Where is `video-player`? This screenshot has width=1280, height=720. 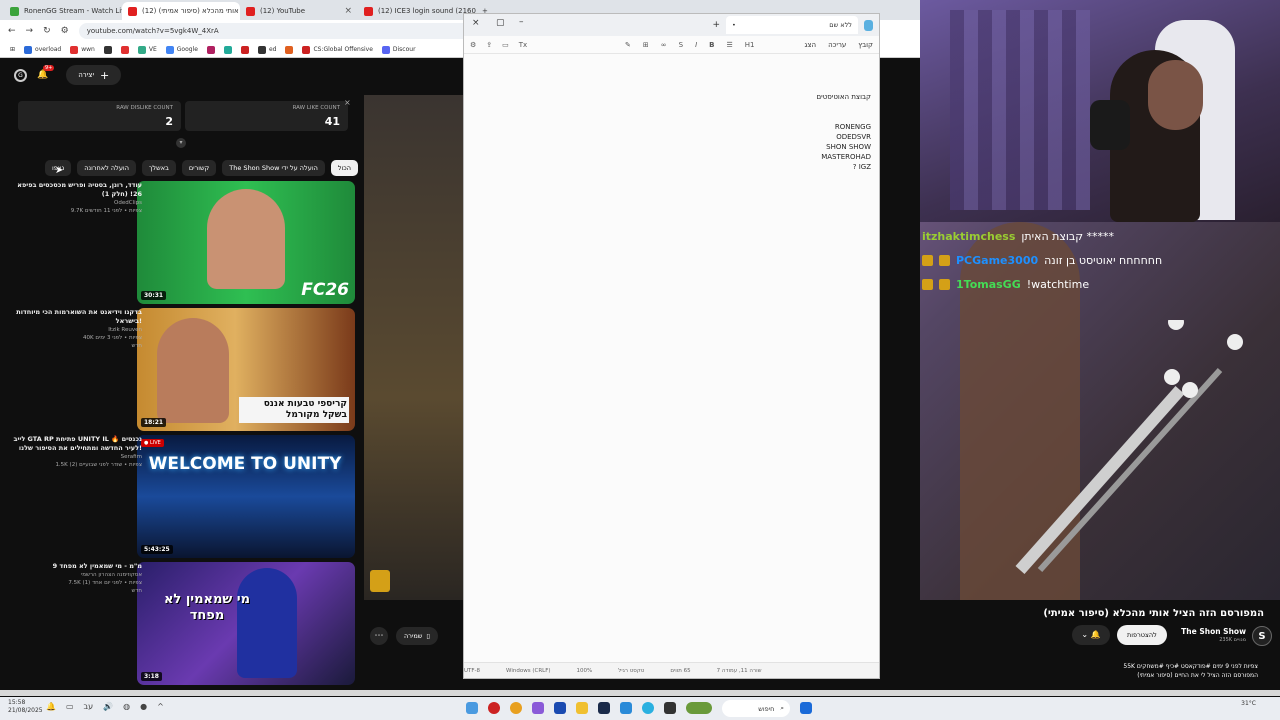
video-player is located at coordinates (414, 347).